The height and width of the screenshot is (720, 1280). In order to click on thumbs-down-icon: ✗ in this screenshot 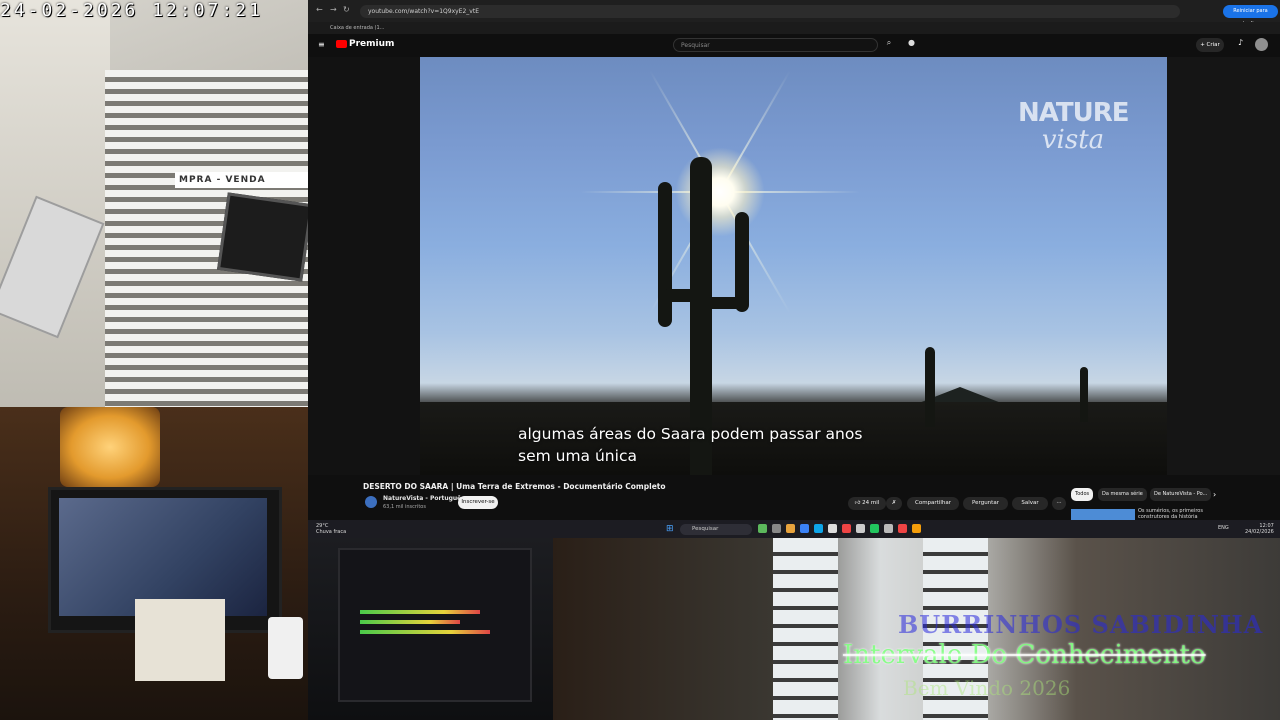, I will do `click(894, 503)`.